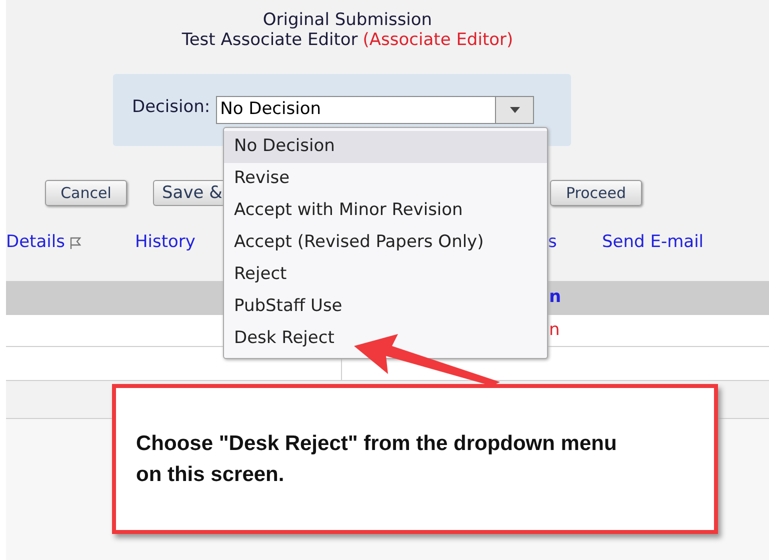 Image resolution: width=769 pixels, height=560 pixels. Describe the element at coordinates (385, 339) in the screenshot. I see `dropdown-option: Desk Reject` at that location.